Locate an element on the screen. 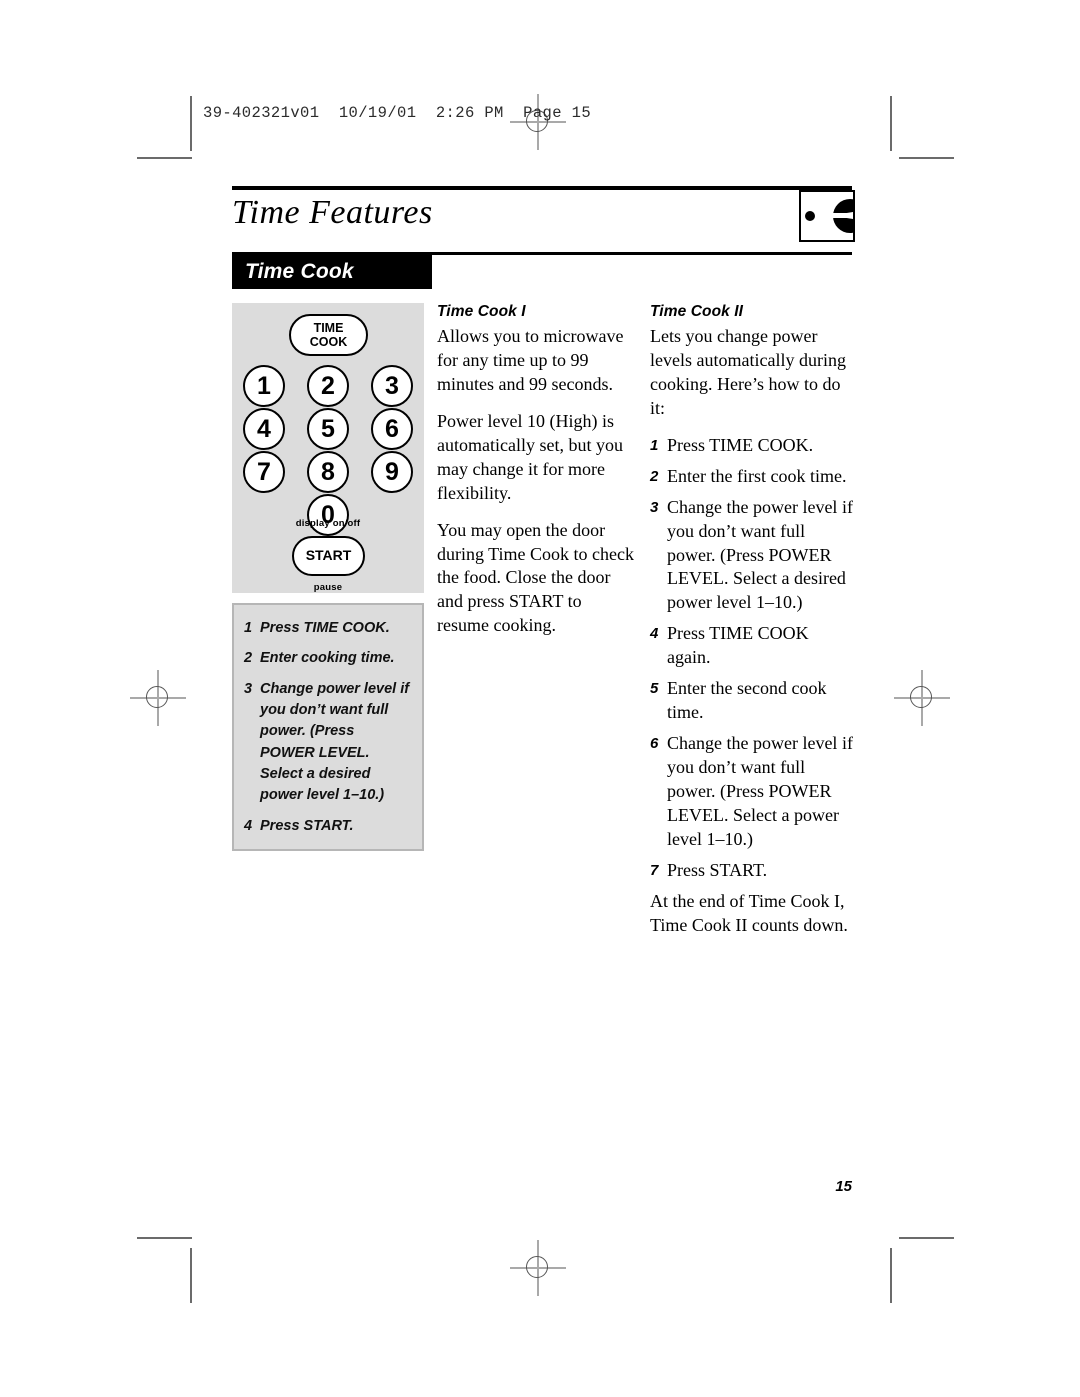 Image resolution: width=1080 pixels, height=1397 pixels. step-text: Enter cooking time. is located at coordinates (327, 658).